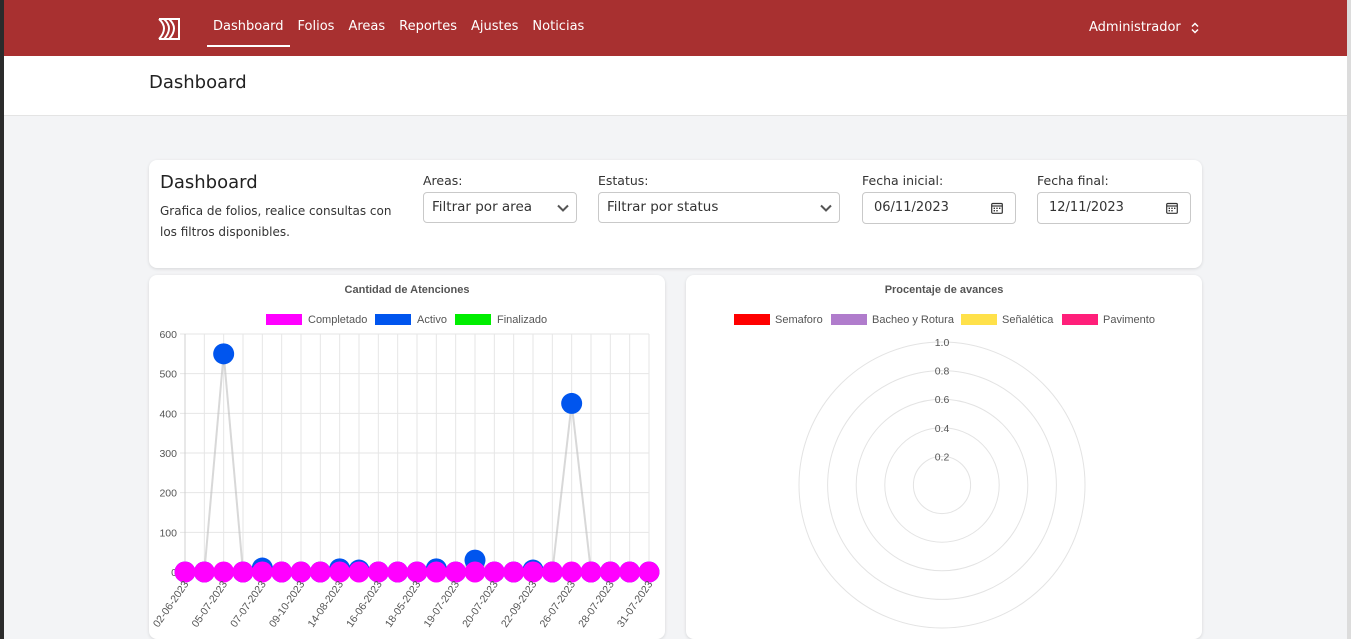  I want to click on legend-item: Bacheo y Rotura, so click(893, 320).